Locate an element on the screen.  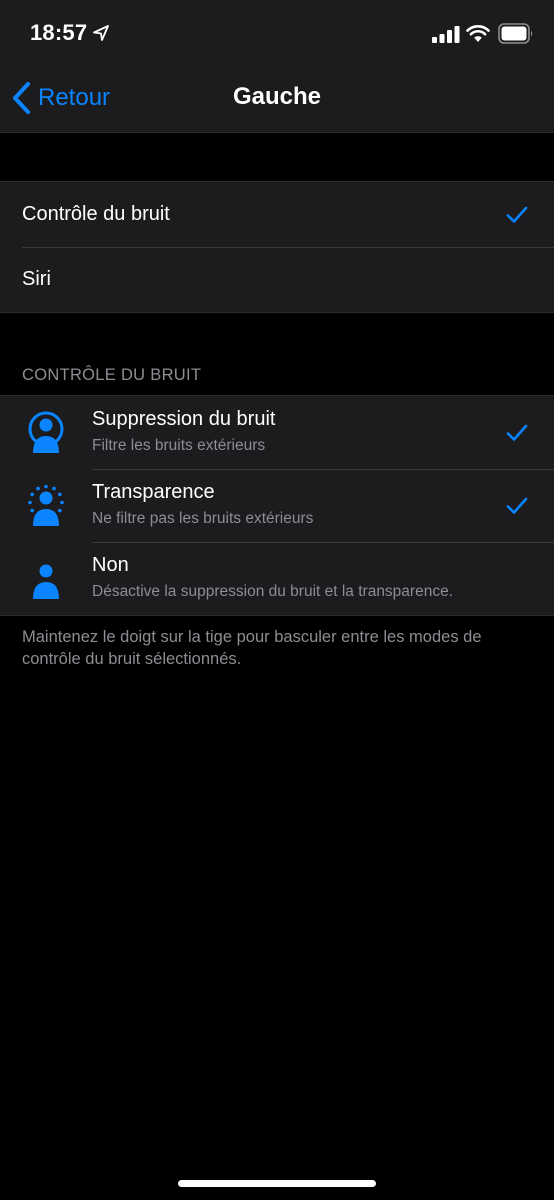
option-label: Siri is located at coordinates (36, 279).